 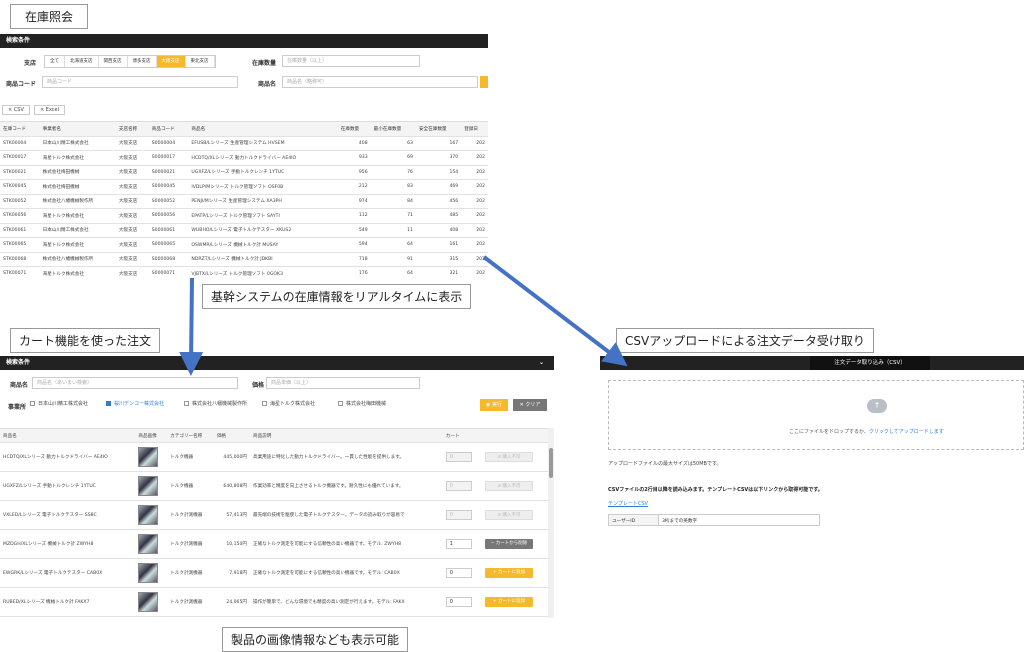 I want to click on arrows-layer, so click(x=403, y=315).